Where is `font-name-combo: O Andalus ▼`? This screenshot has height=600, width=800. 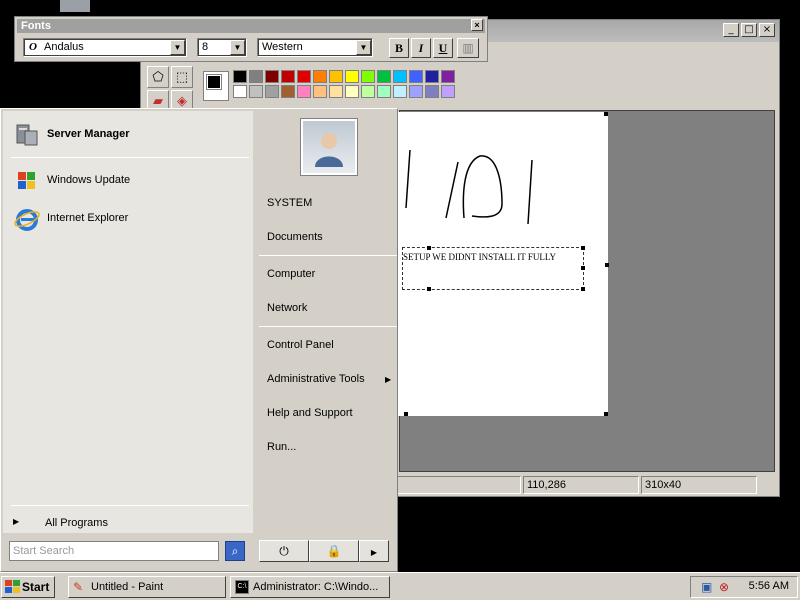
font-name-combo: O Andalus ▼ is located at coordinates (105, 47).